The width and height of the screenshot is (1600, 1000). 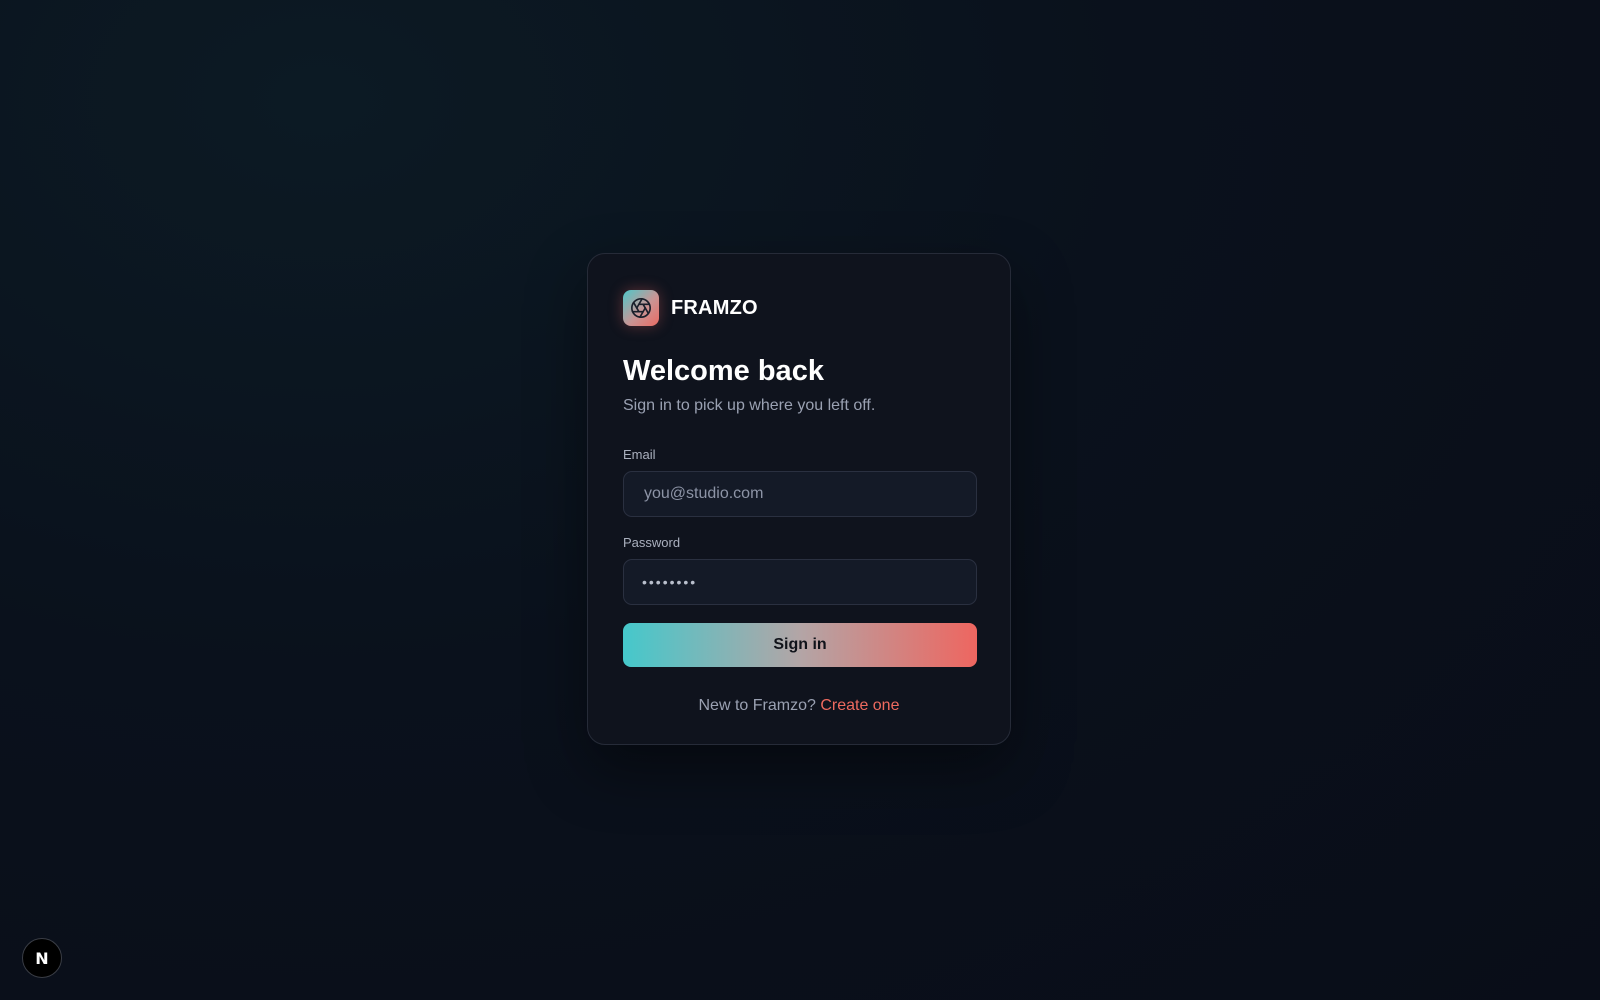 What do you see at coordinates (749, 405) in the screenshot?
I see `page-subtitle: Sign in to pick up where you left off.` at bounding box center [749, 405].